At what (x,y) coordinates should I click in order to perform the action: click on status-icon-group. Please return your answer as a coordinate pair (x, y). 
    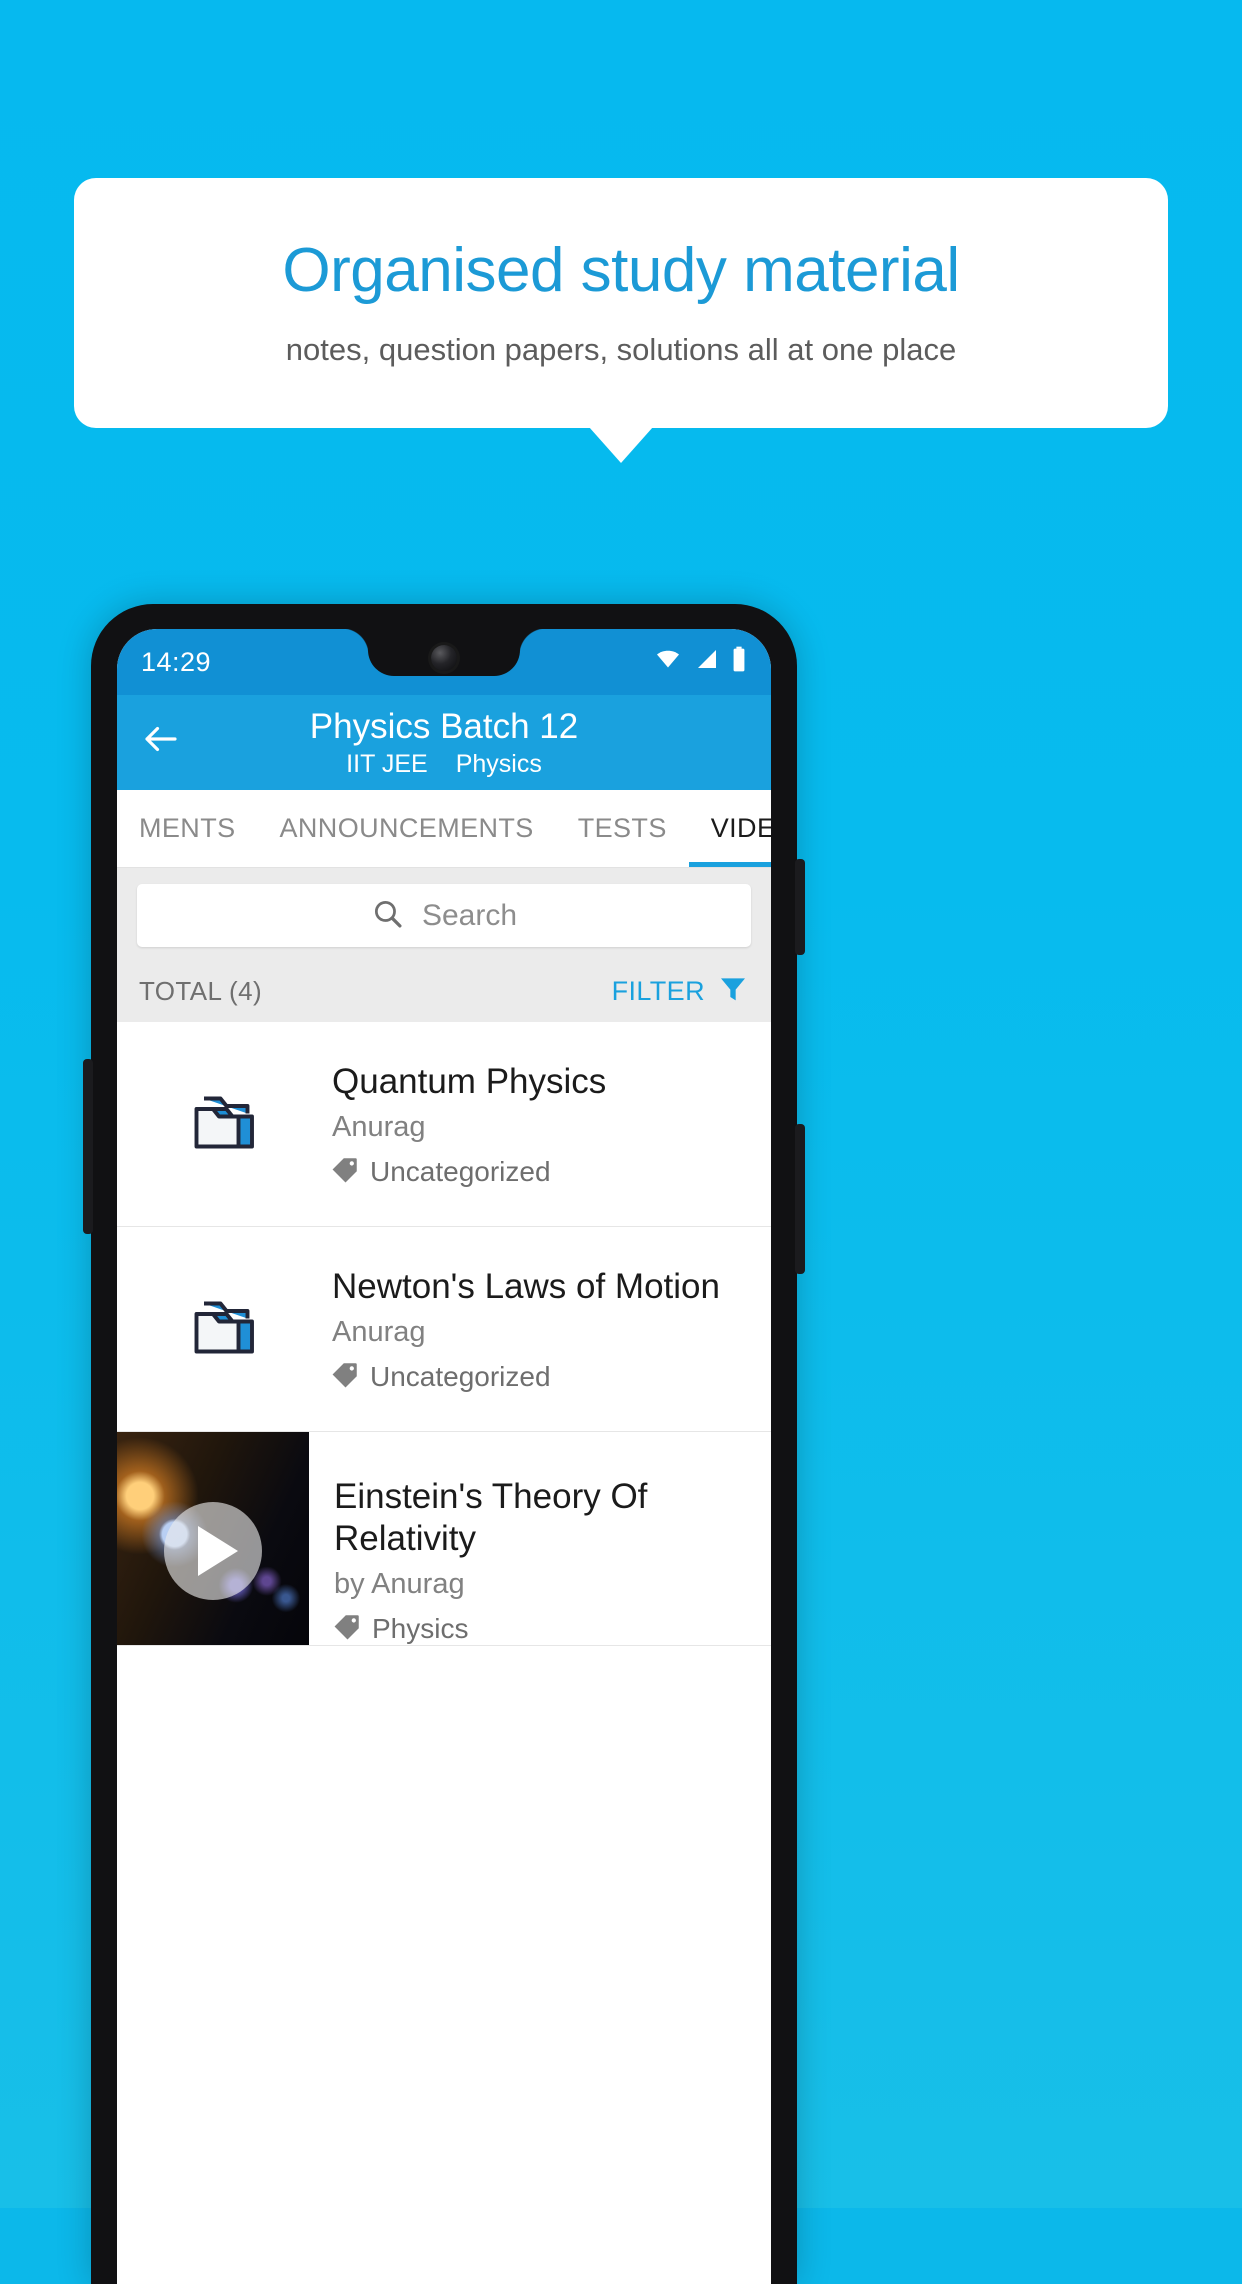
    Looking at the image, I should click on (700, 662).